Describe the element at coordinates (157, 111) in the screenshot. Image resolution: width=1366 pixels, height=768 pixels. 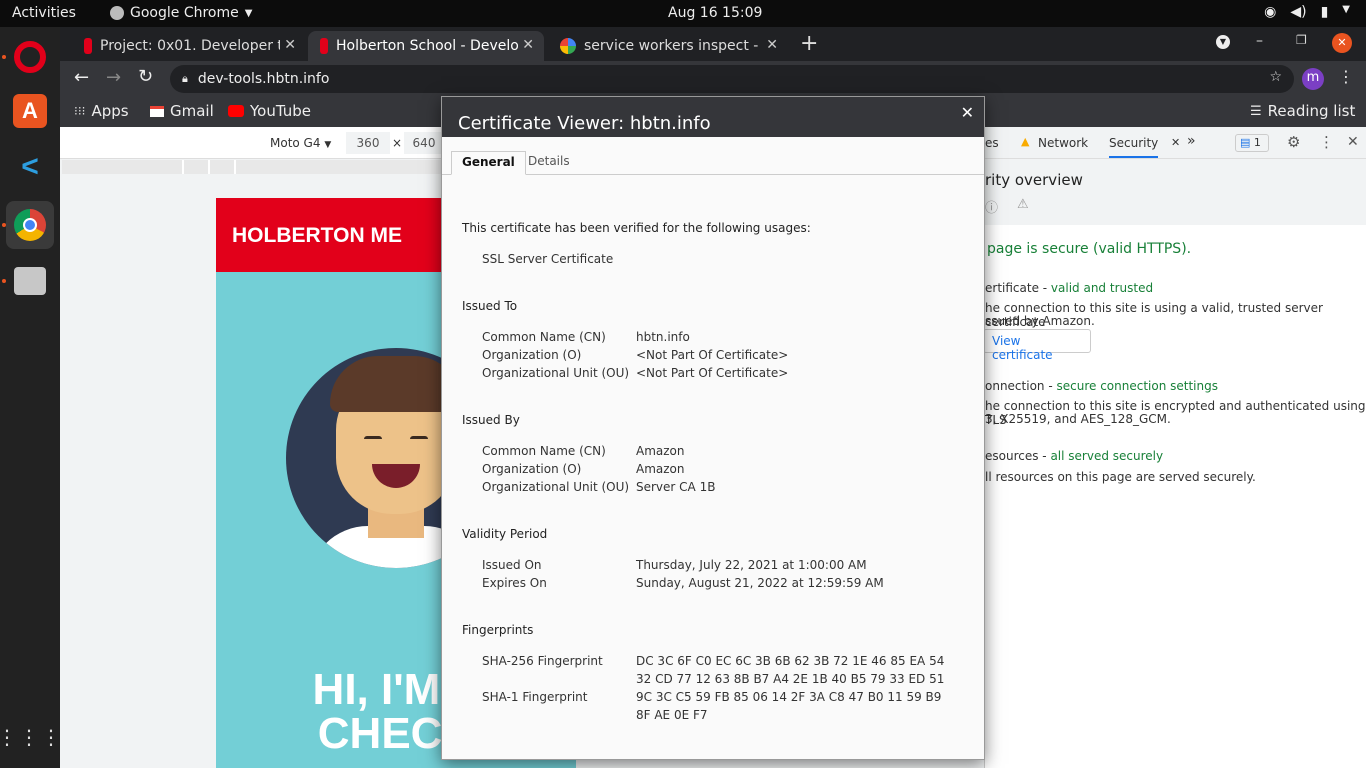
I see `gmail-icon` at that location.